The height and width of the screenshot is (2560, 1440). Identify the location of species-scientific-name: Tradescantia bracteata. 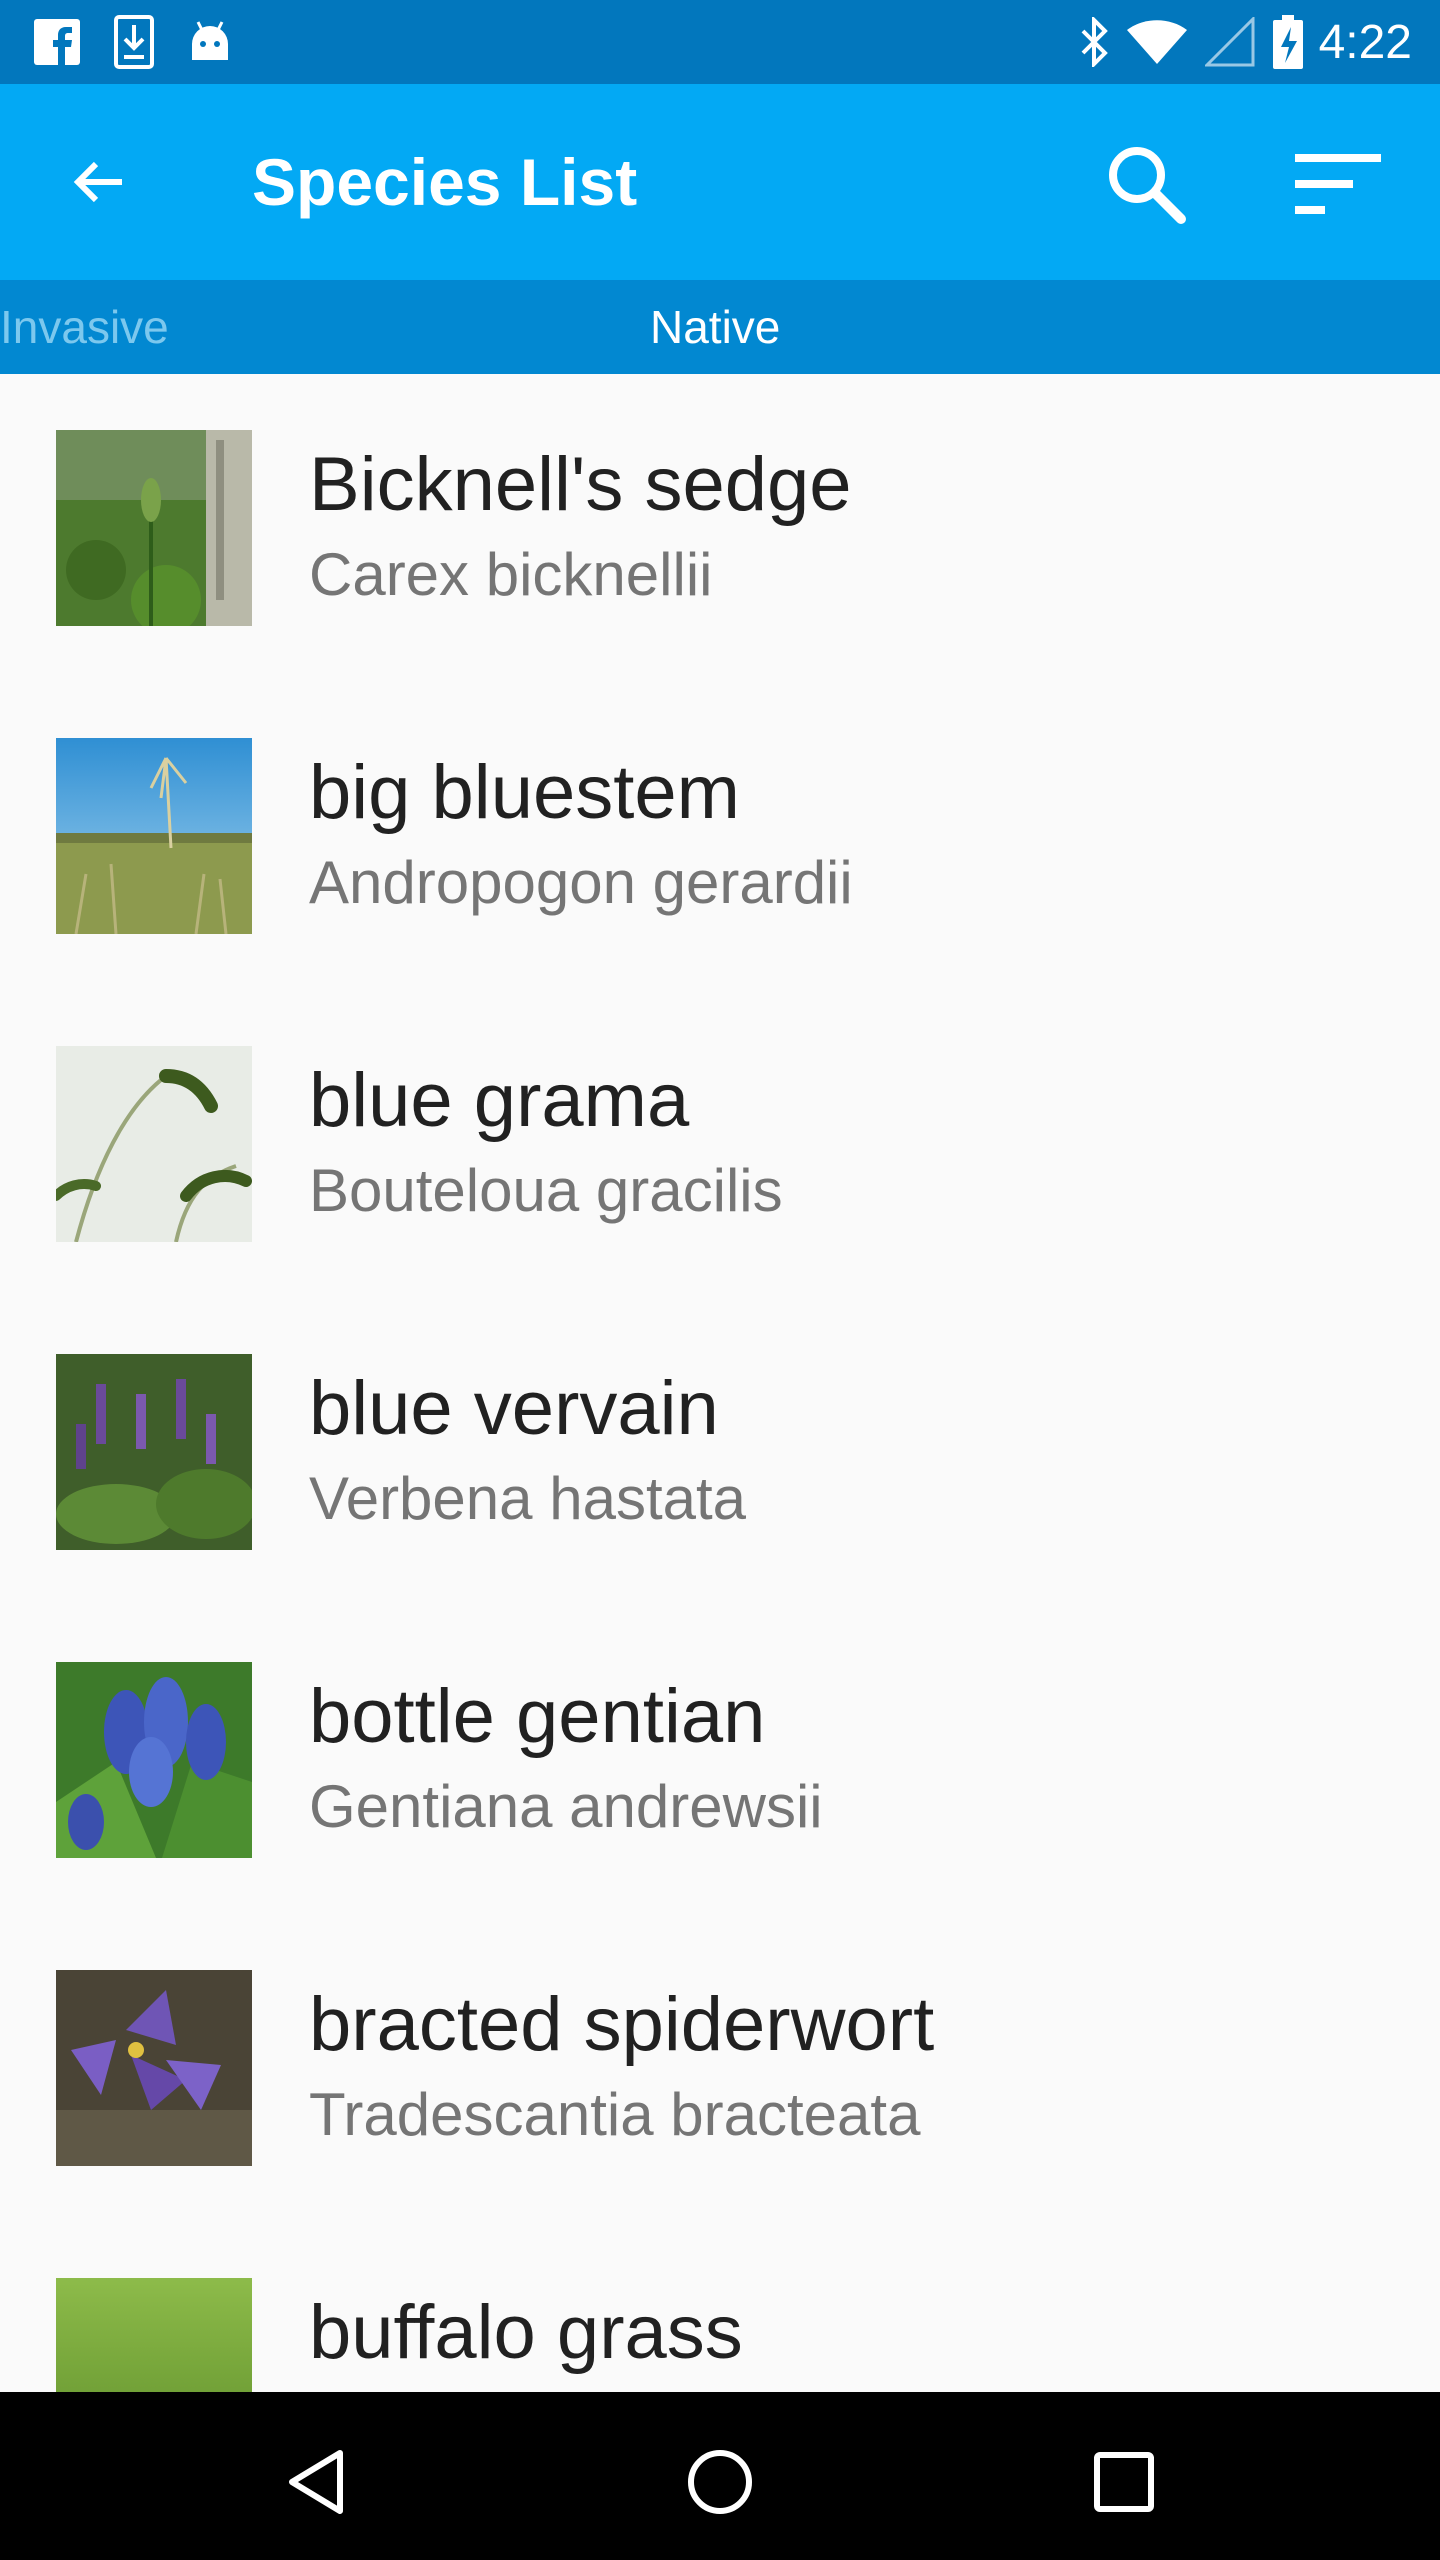
(615, 2114).